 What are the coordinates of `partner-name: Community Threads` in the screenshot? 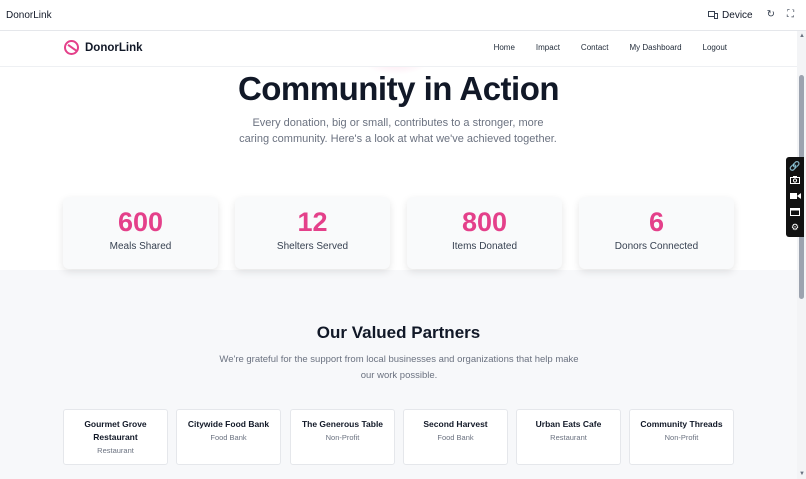 It's located at (681, 424).